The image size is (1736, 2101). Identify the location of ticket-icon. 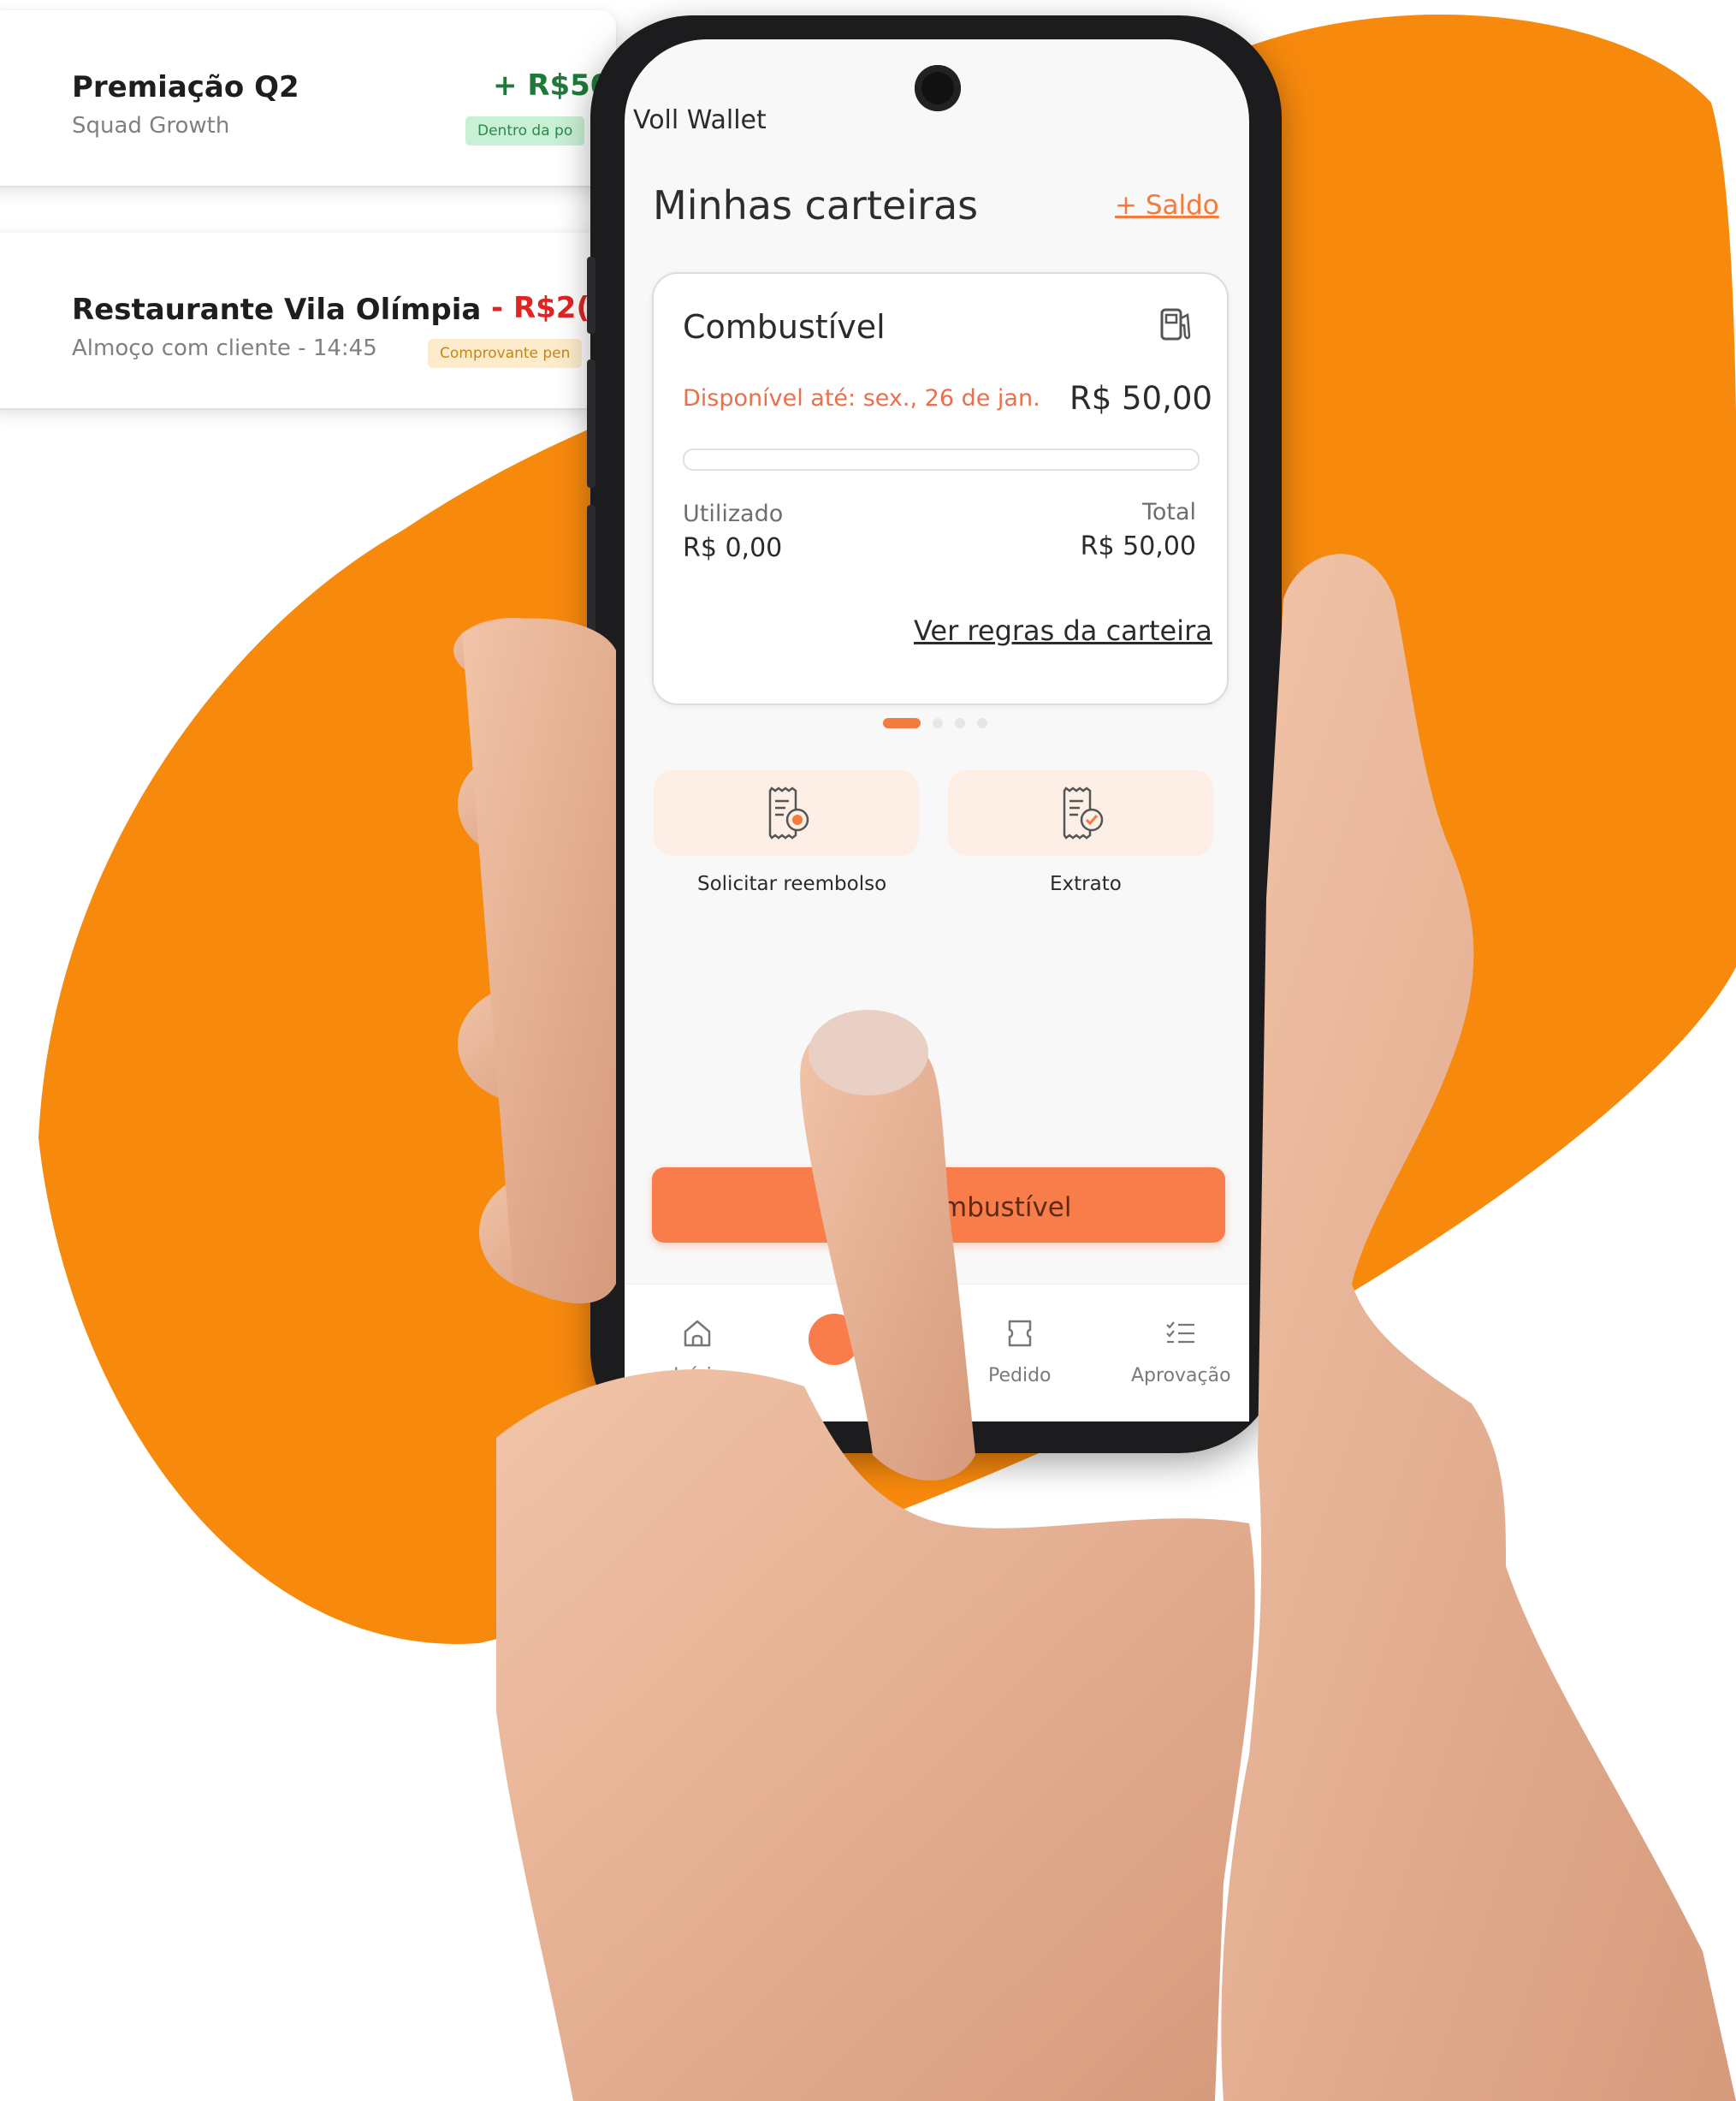
(1020, 1333).